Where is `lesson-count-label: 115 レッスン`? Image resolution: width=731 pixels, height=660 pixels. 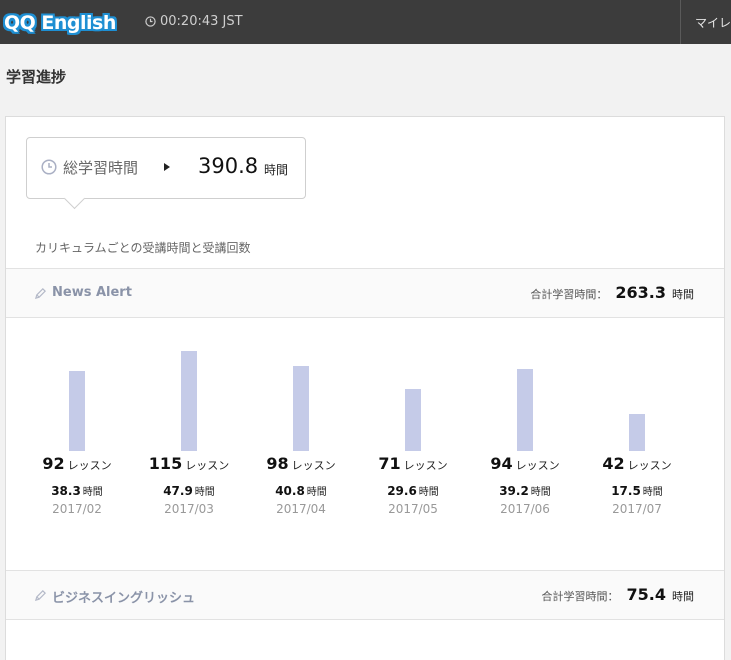
lesson-count-label: 115 レッスン is located at coordinates (189, 463).